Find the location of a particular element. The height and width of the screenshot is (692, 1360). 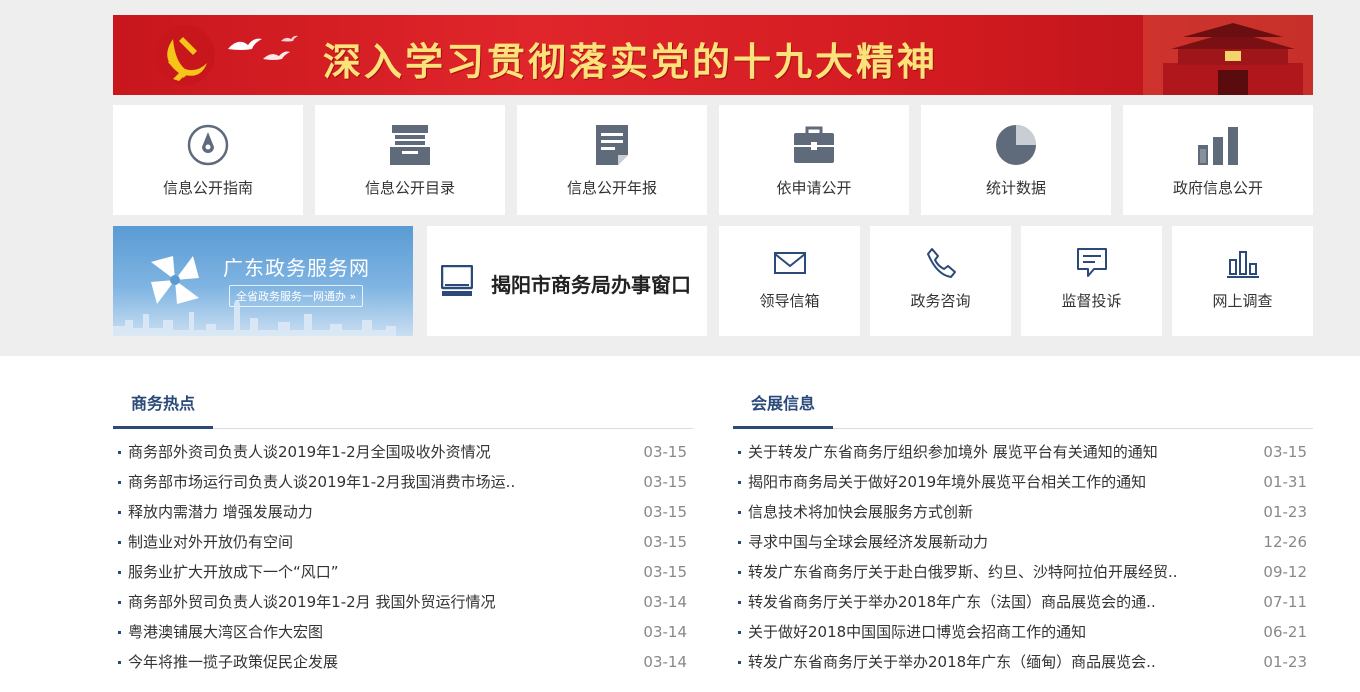

news-item: 释放内需潜力 增强发展动力 03-15 is located at coordinates (403, 512).